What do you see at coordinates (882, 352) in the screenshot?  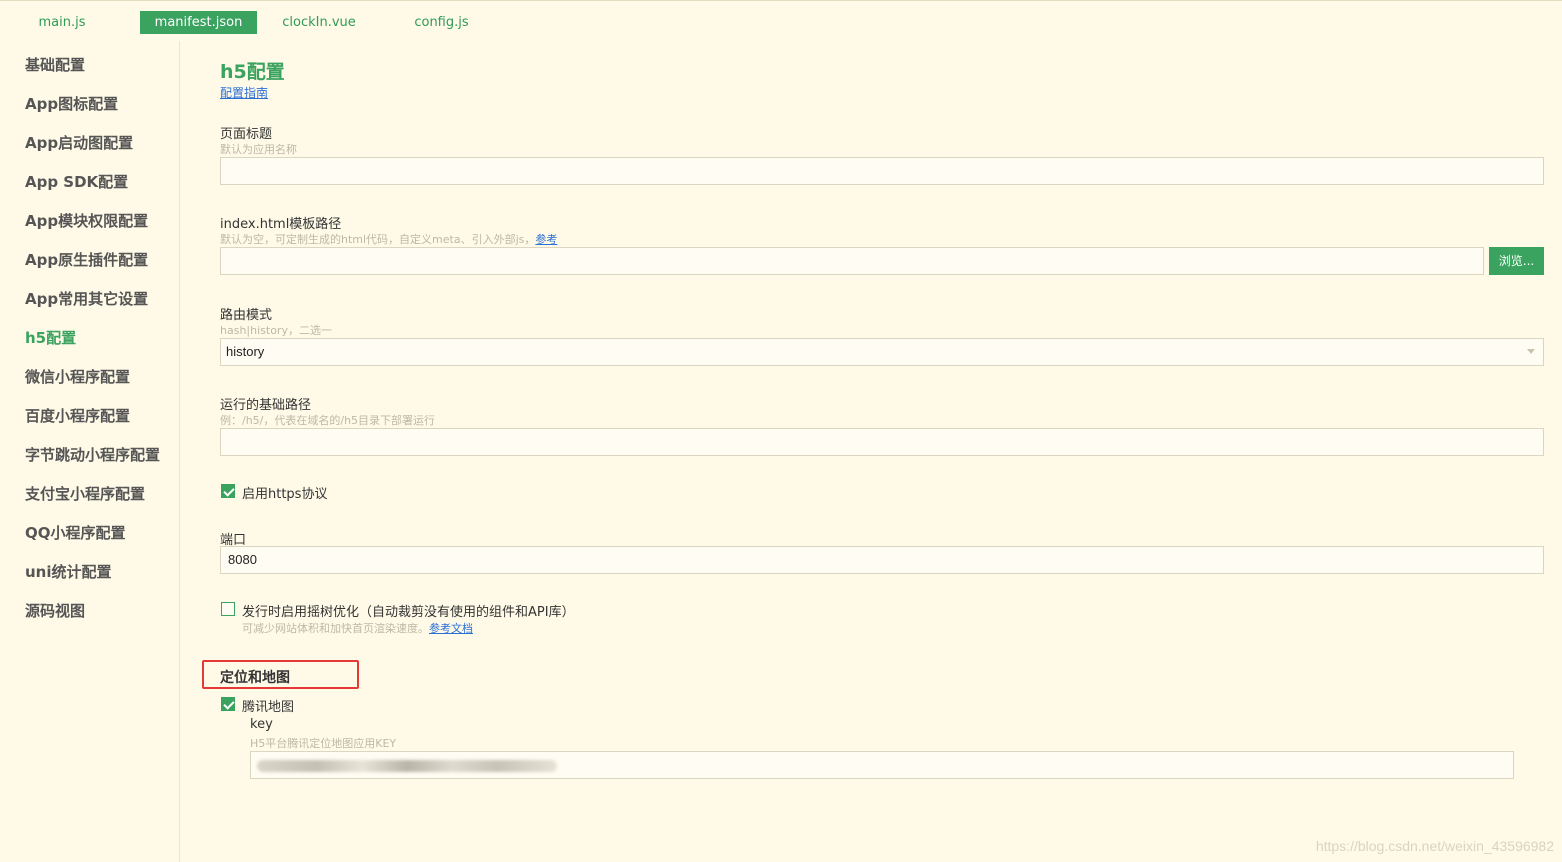 I see `router-mode-select: history` at bounding box center [882, 352].